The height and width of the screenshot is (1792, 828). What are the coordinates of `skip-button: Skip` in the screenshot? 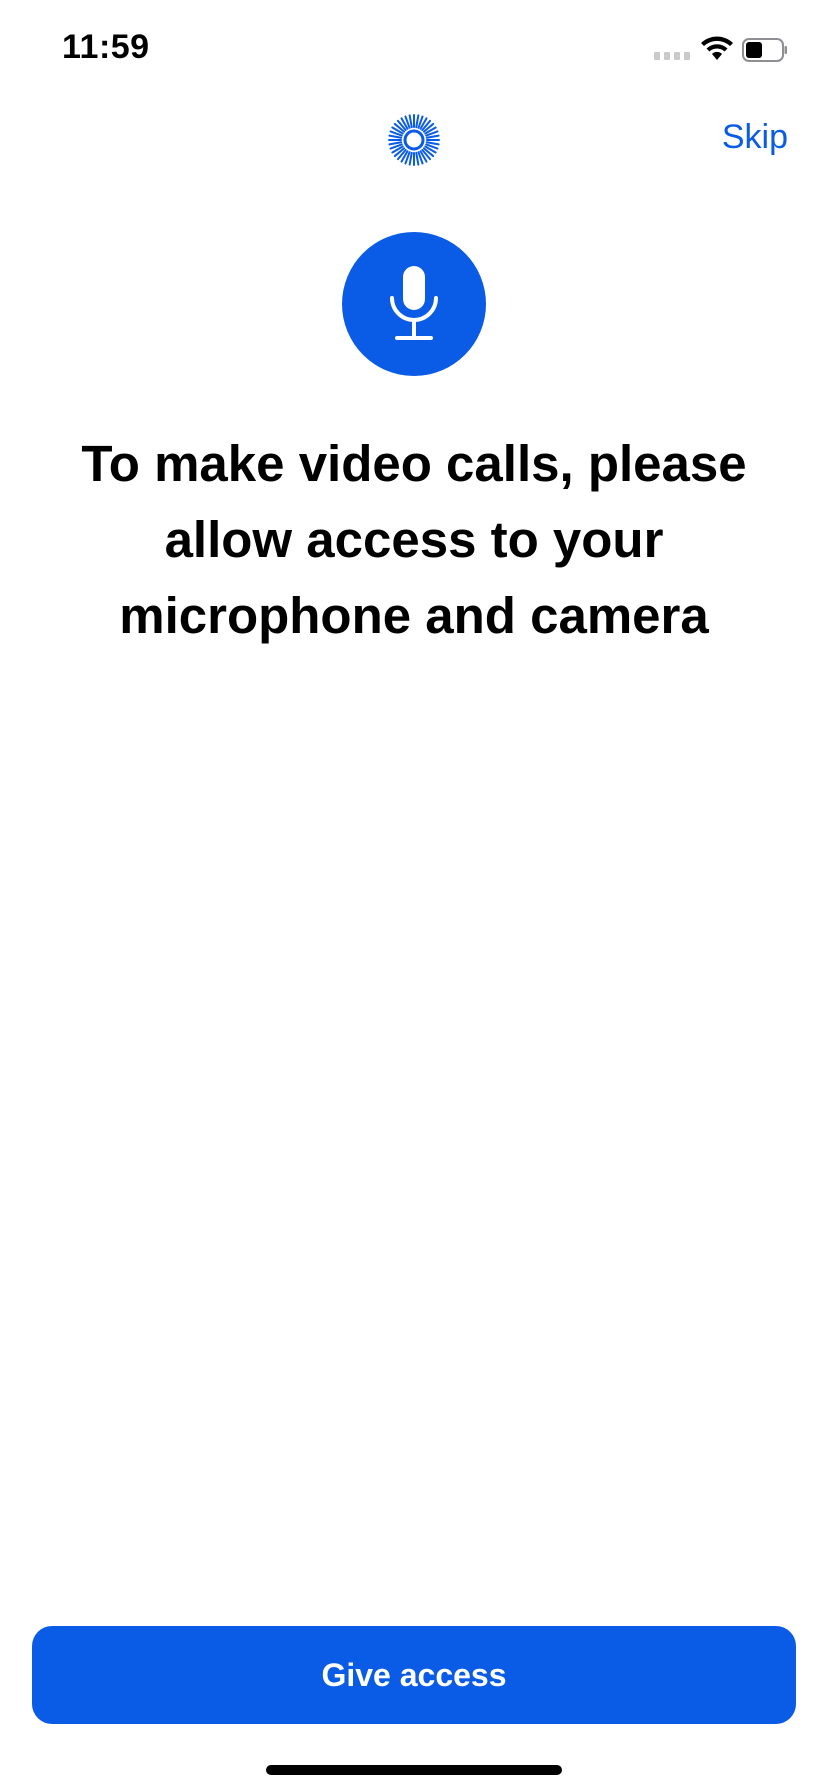 It's located at (755, 137).